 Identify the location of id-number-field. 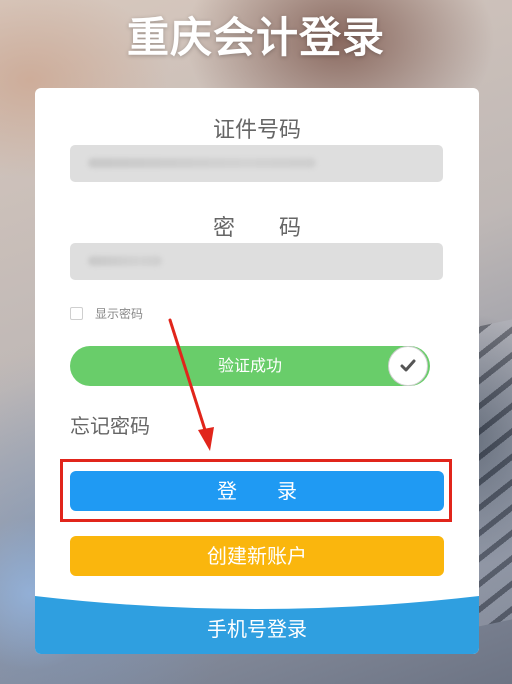
(256, 163).